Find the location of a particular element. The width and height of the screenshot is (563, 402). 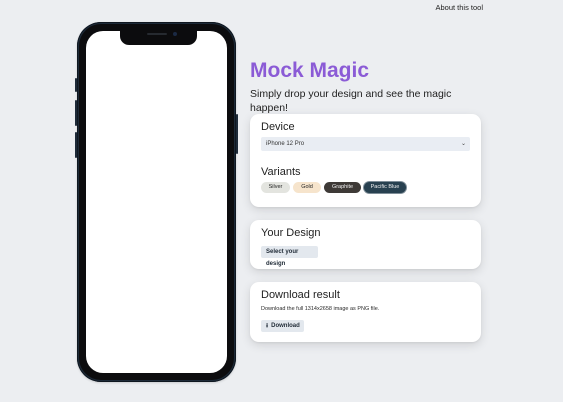

download-button-label: Download is located at coordinates (285, 326).